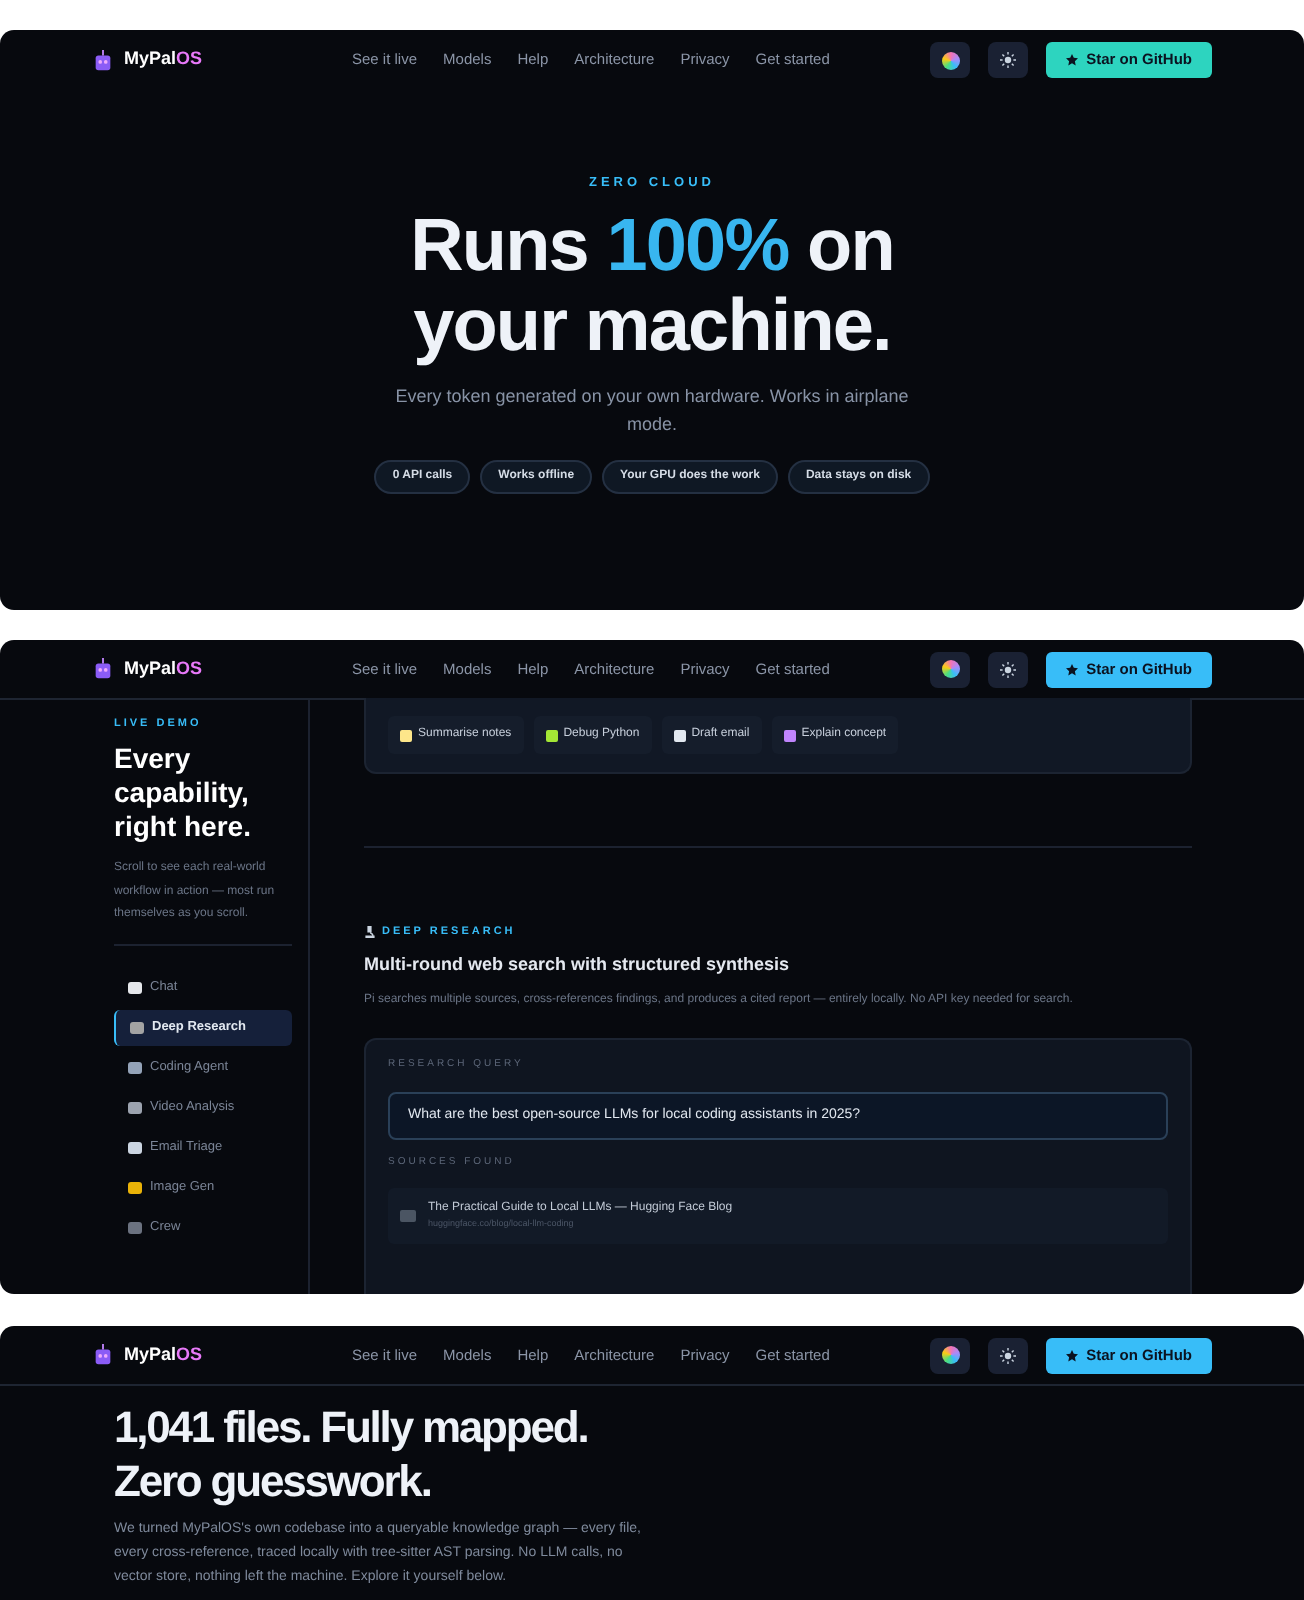  What do you see at coordinates (352, 1454) in the screenshot?
I see `section-title: 1,041 files. Fully mapped. Zero guesswork.` at bounding box center [352, 1454].